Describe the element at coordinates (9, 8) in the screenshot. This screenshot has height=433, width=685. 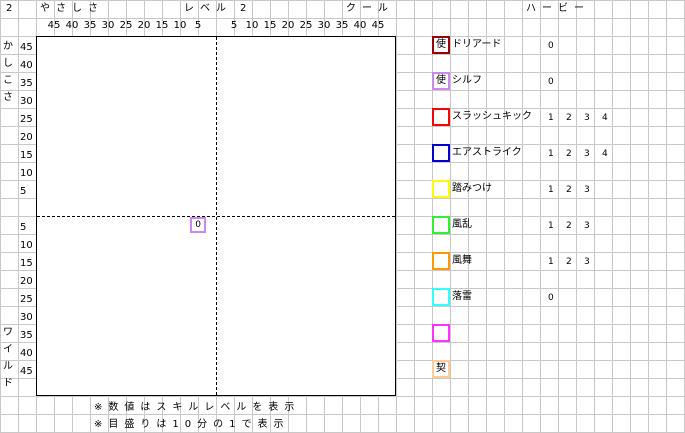
I see `corner-number: 2` at that location.